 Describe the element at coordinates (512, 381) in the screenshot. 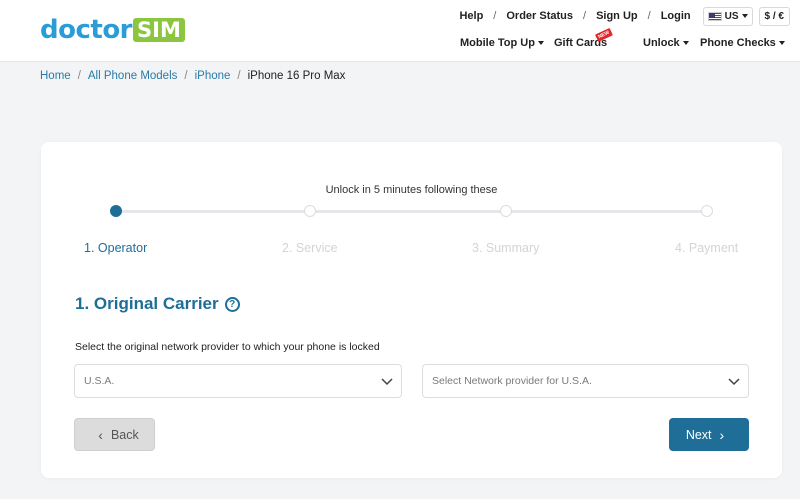

I see `network-provider-placeholder: Select Network provider for U.S.A.` at that location.